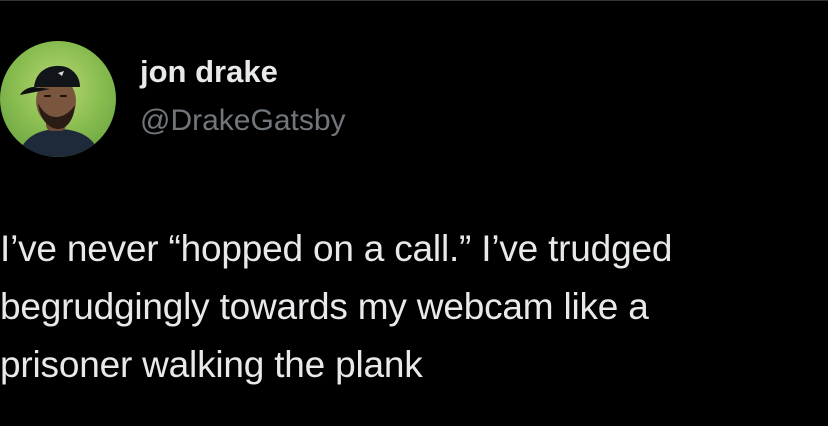  What do you see at coordinates (324, 306) in the screenshot?
I see `tweet-line: begrudgingly towards my webcam like a` at bounding box center [324, 306].